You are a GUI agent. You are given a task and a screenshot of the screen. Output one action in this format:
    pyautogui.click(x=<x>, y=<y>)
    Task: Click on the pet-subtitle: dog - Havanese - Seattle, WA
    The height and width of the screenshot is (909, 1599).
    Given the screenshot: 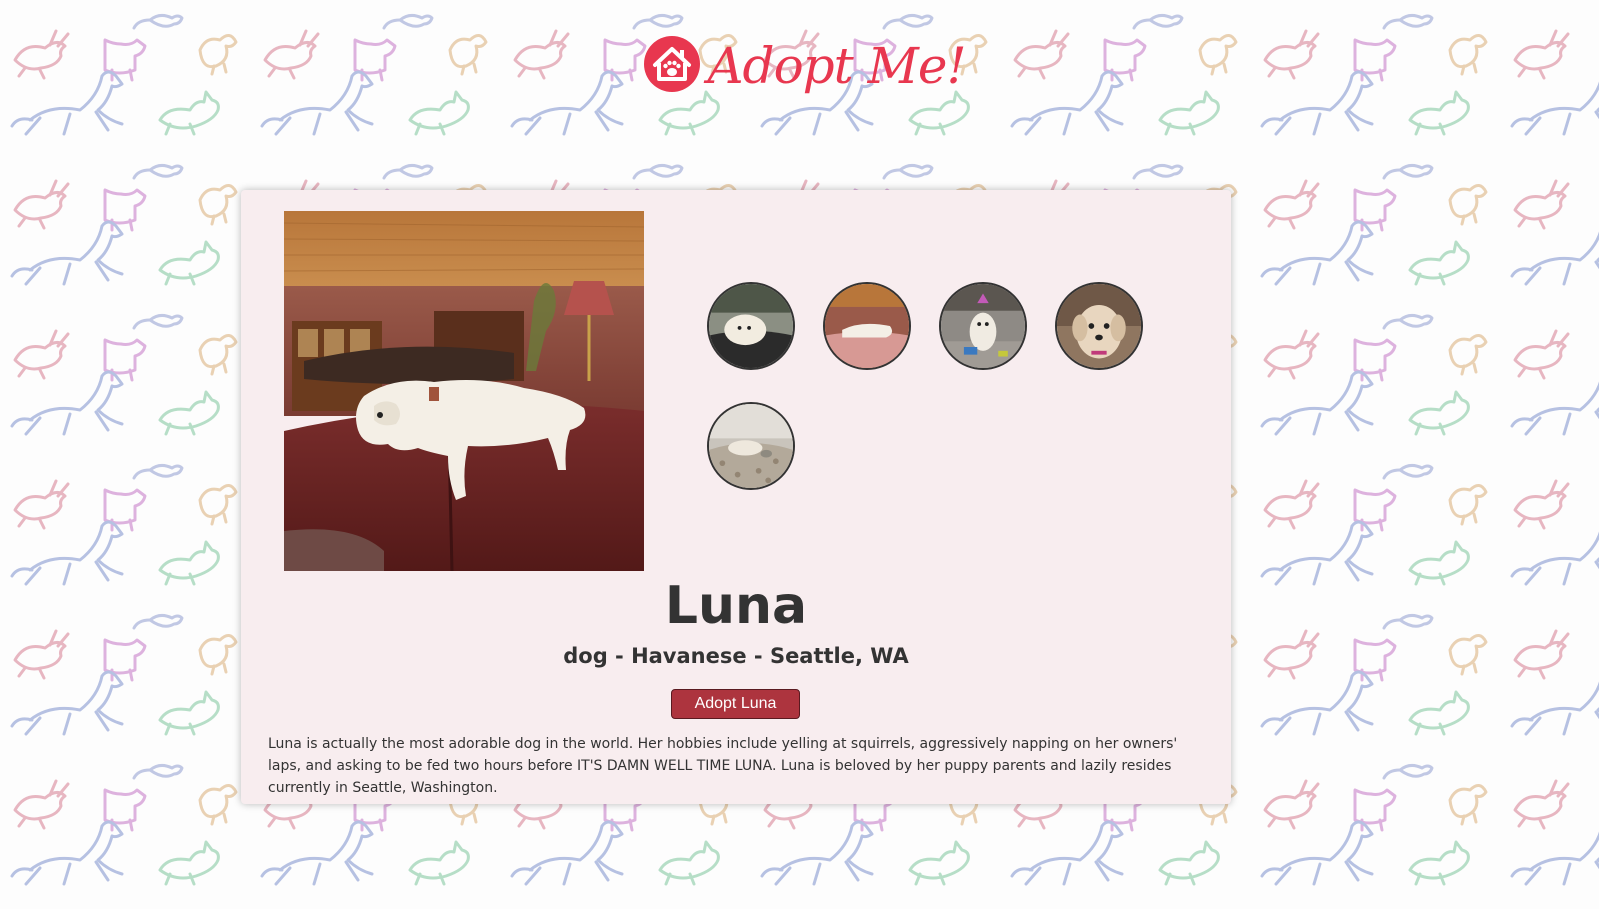 What is the action you would take?
    pyautogui.click(x=736, y=656)
    